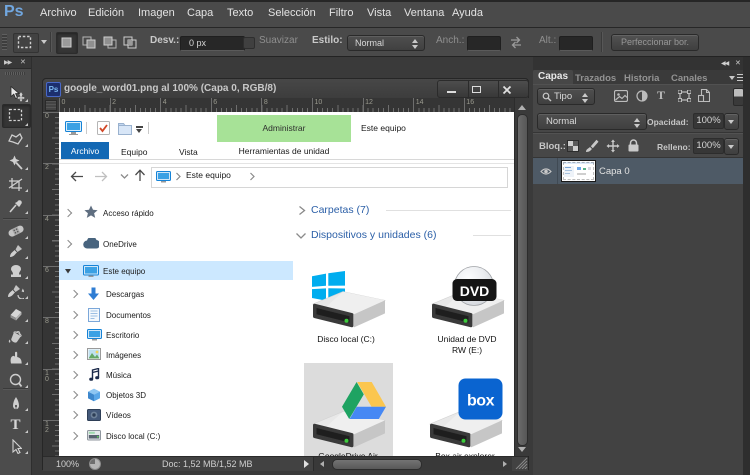  What do you see at coordinates (475, 291) in the screenshot?
I see `svg-text: DVD` at bounding box center [475, 291].